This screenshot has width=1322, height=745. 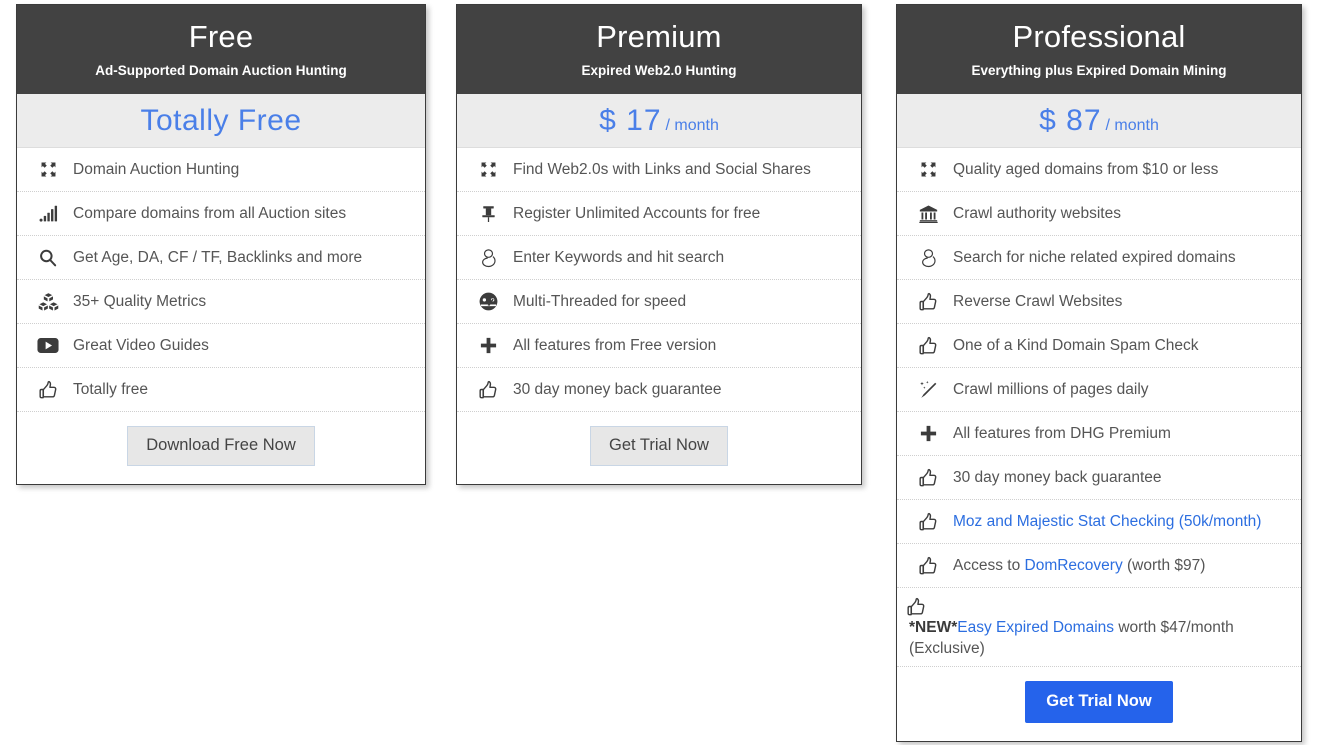 I want to click on list-item: Access to DomRecovery (worth $97), so click(x=1099, y=566).